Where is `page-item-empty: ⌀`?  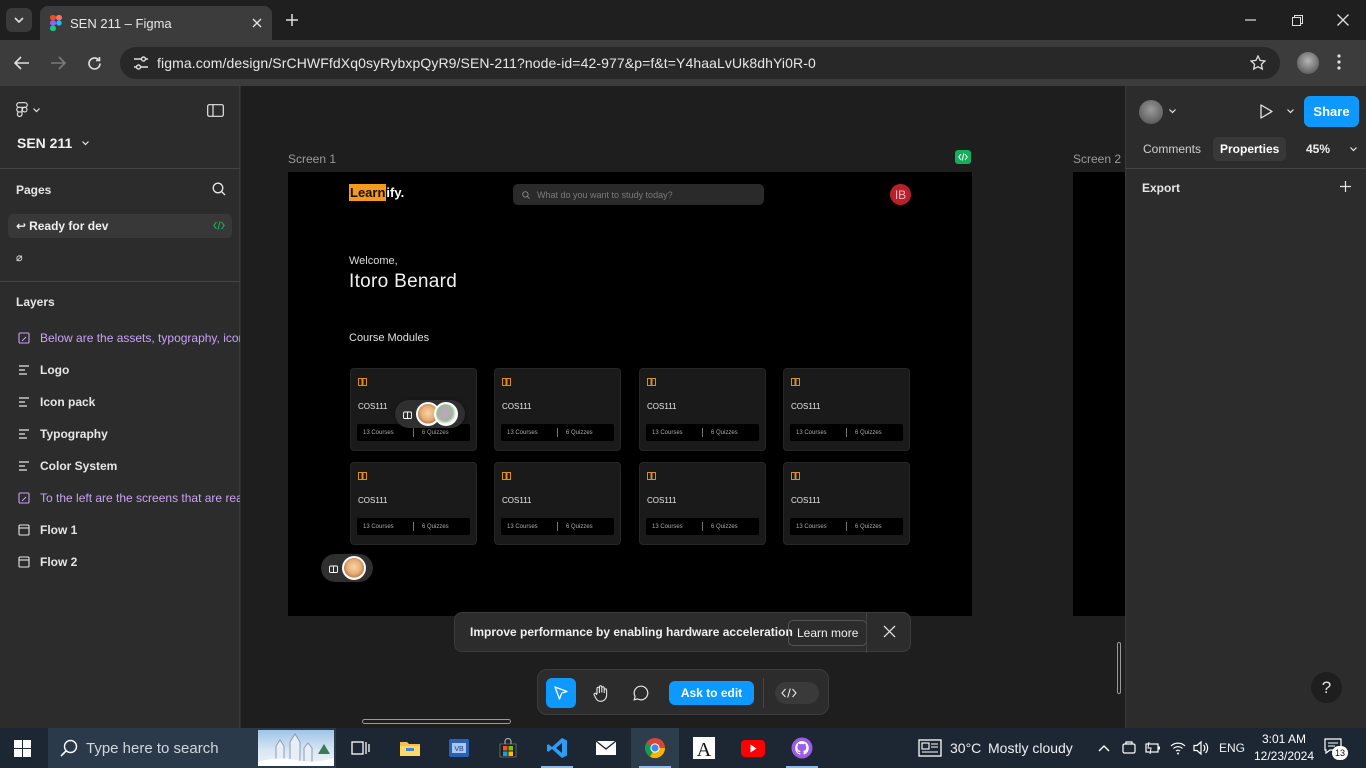 page-item-empty: ⌀ is located at coordinates (19, 257).